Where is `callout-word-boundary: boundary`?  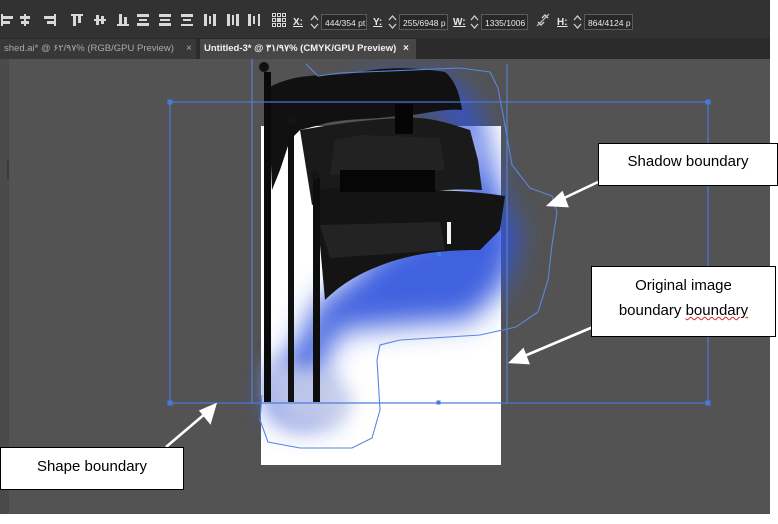
callout-word-boundary: boundary is located at coordinates (650, 310).